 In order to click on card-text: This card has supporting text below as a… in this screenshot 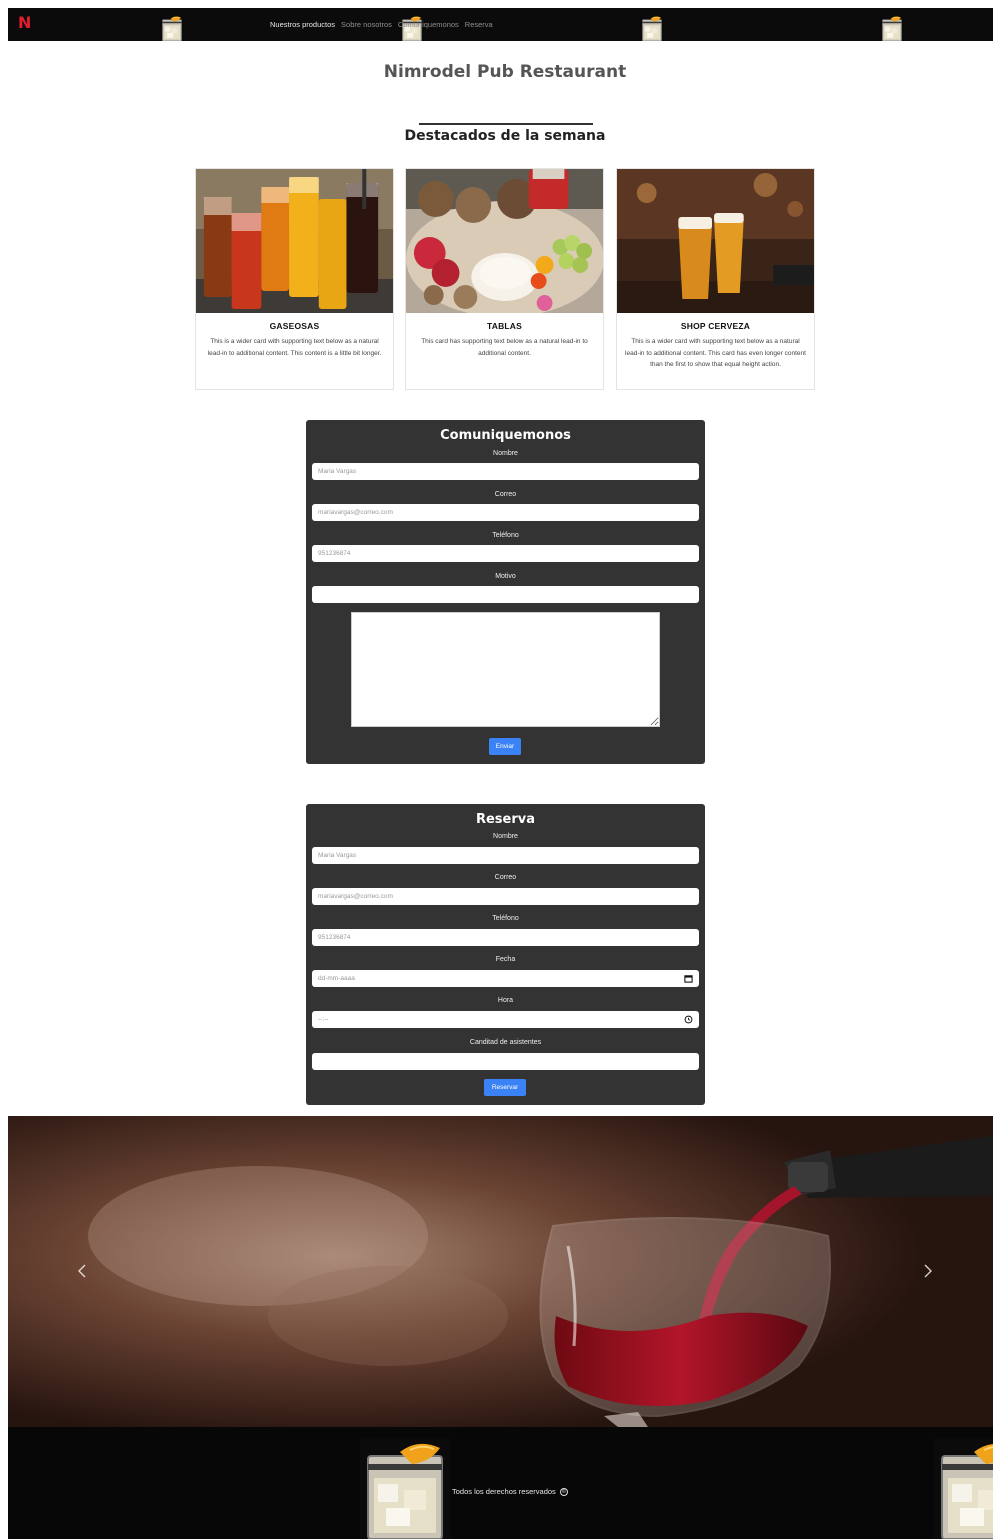, I will do `click(504, 347)`.